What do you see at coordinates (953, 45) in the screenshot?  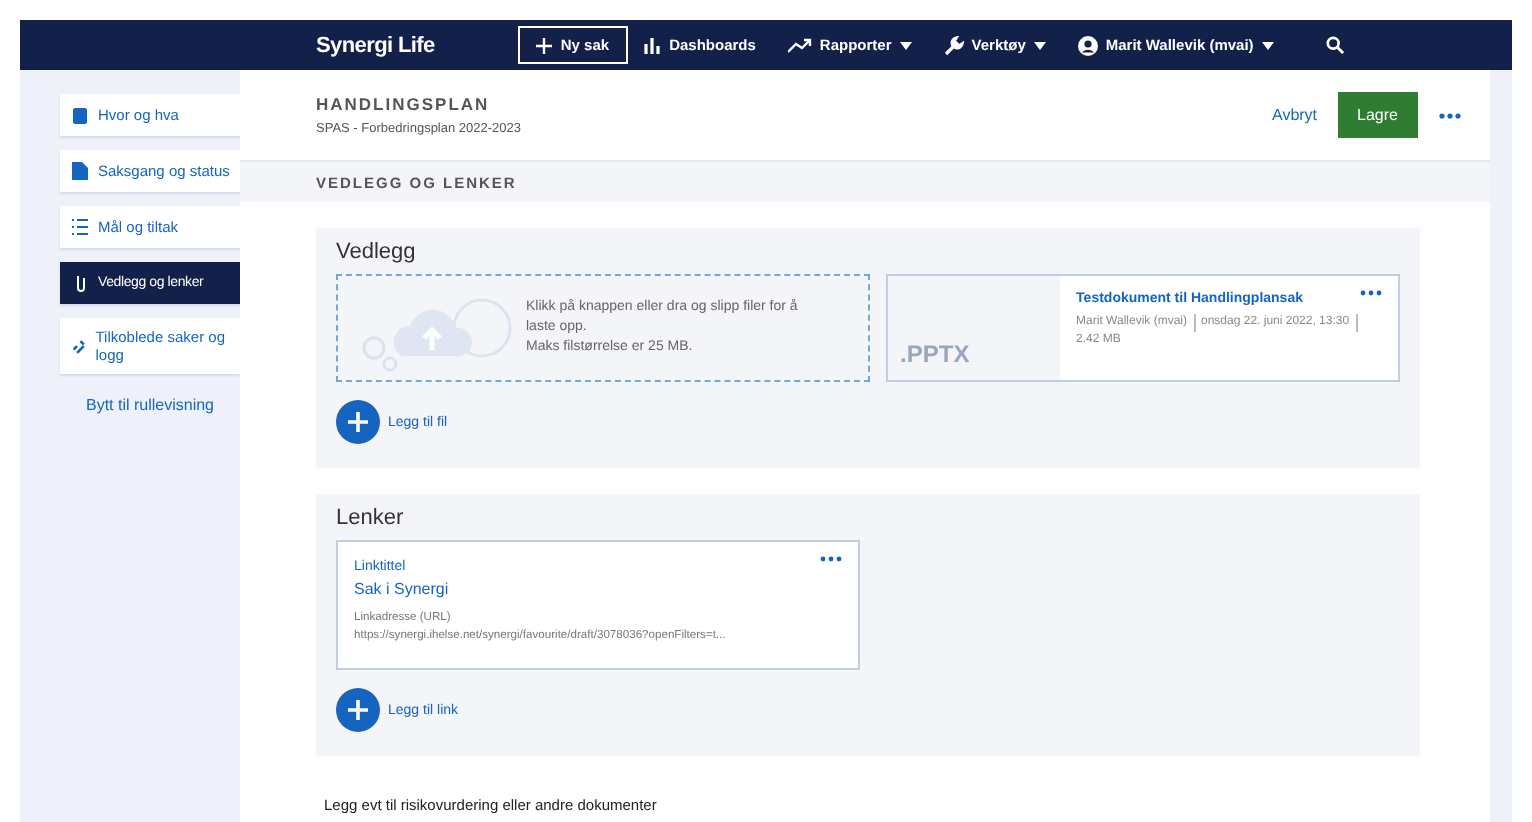 I see `wrench-icon` at bounding box center [953, 45].